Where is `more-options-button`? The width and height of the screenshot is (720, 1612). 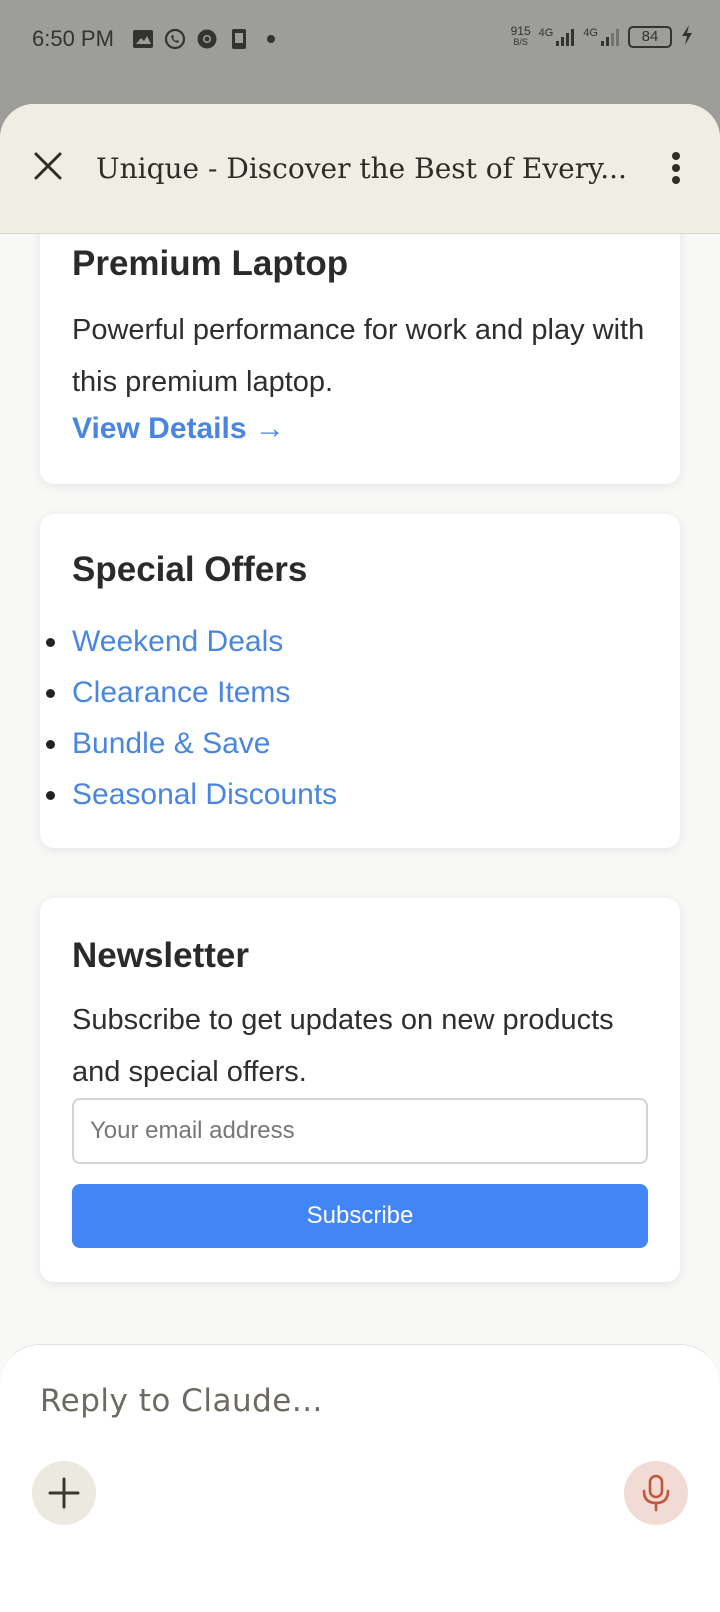 more-options-button is located at coordinates (676, 168).